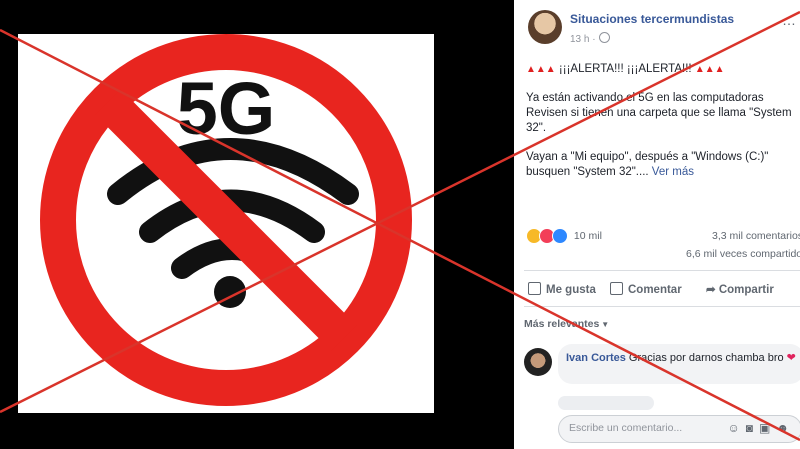 Image resolution: width=800 pixels, height=449 pixels. I want to click on comments-count-link: 3,3 mil comentarios, so click(756, 236).